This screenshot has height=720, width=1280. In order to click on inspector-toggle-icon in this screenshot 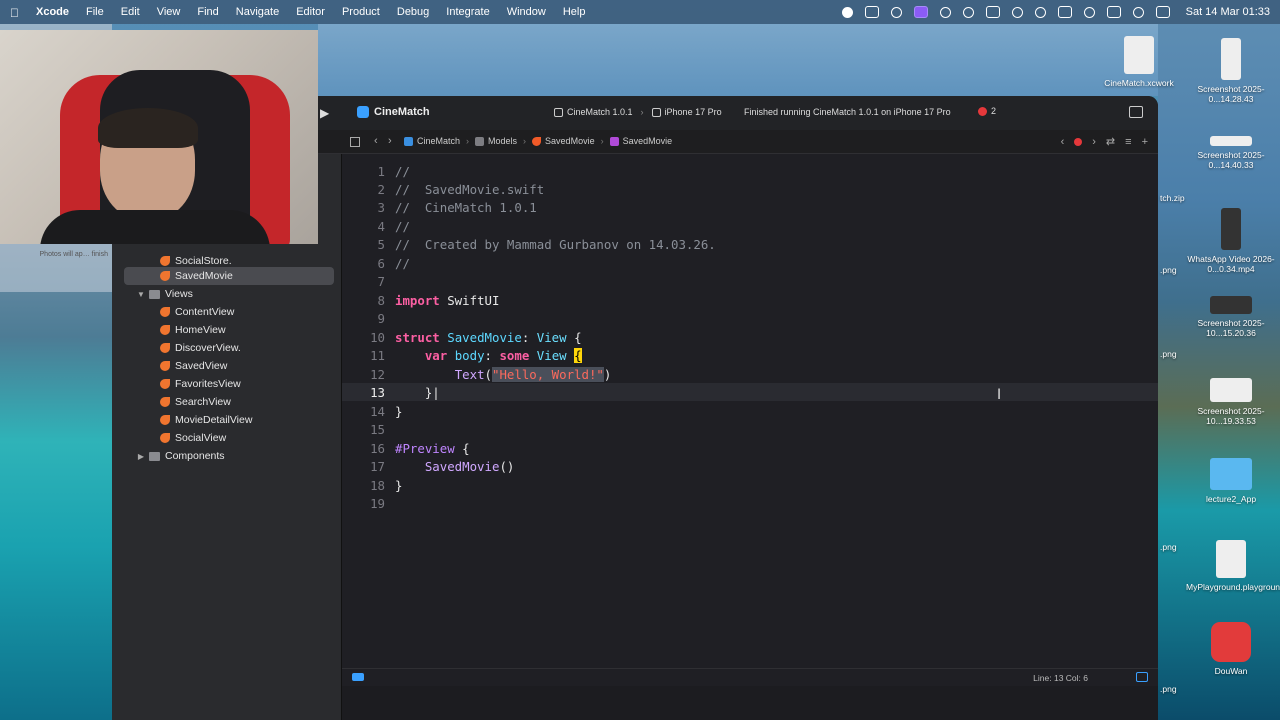, I will do `click(1136, 112)`.